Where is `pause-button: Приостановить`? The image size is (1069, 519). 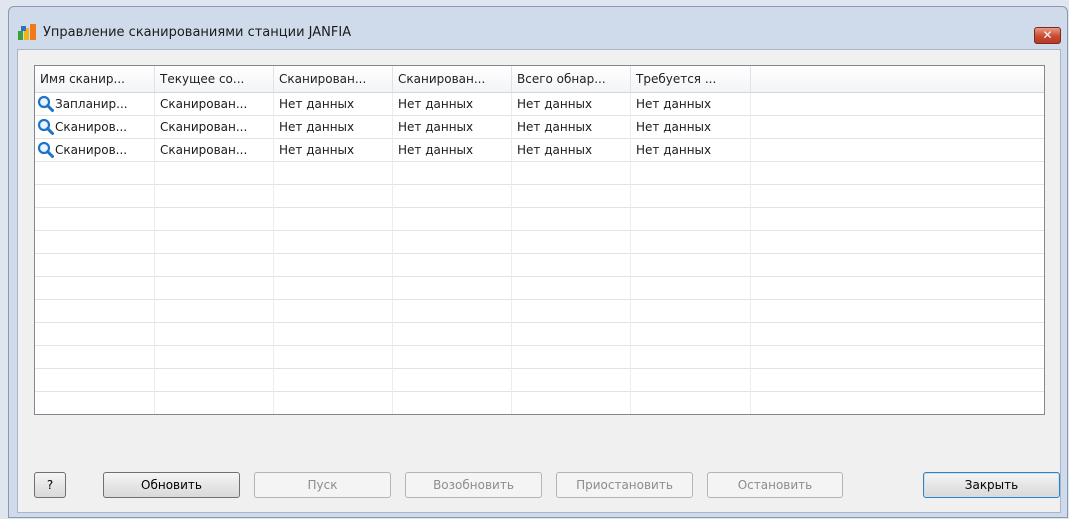 pause-button: Приостановить is located at coordinates (624, 485).